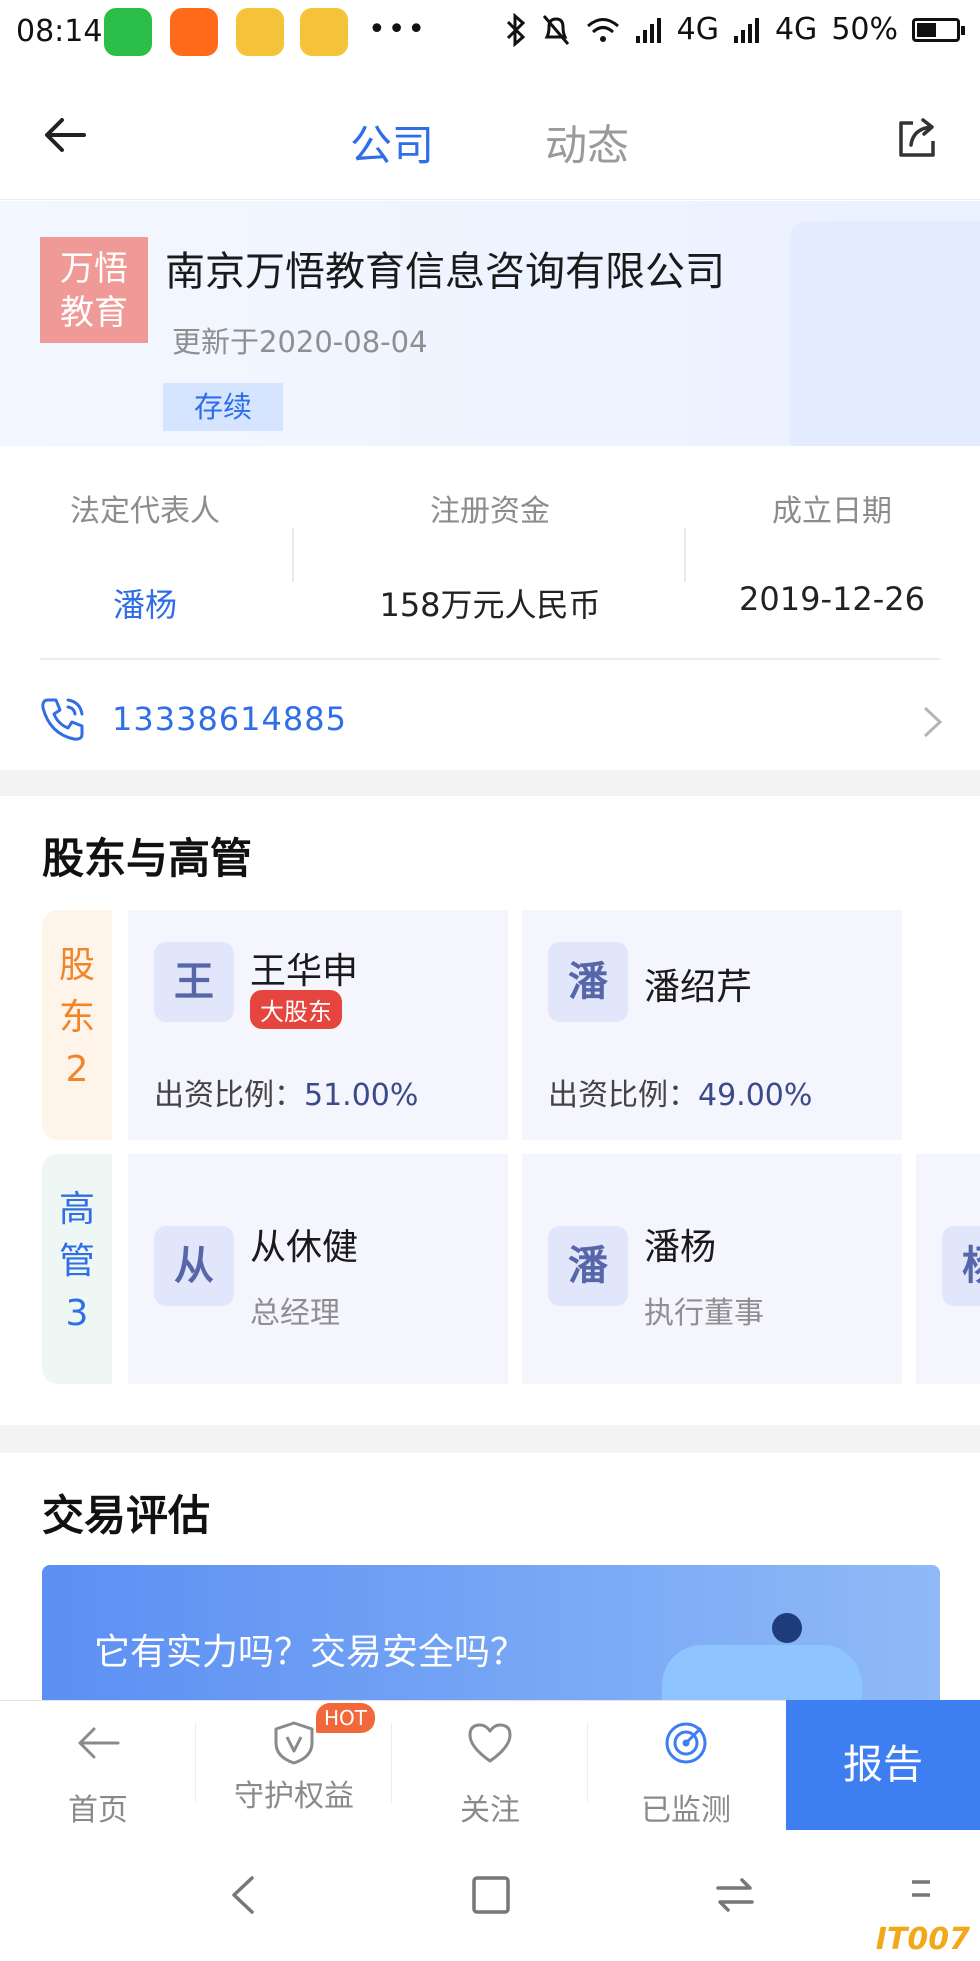  Describe the element at coordinates (587, 142) in the screenshot. I see `tab-dynamics: 动态` at that location.